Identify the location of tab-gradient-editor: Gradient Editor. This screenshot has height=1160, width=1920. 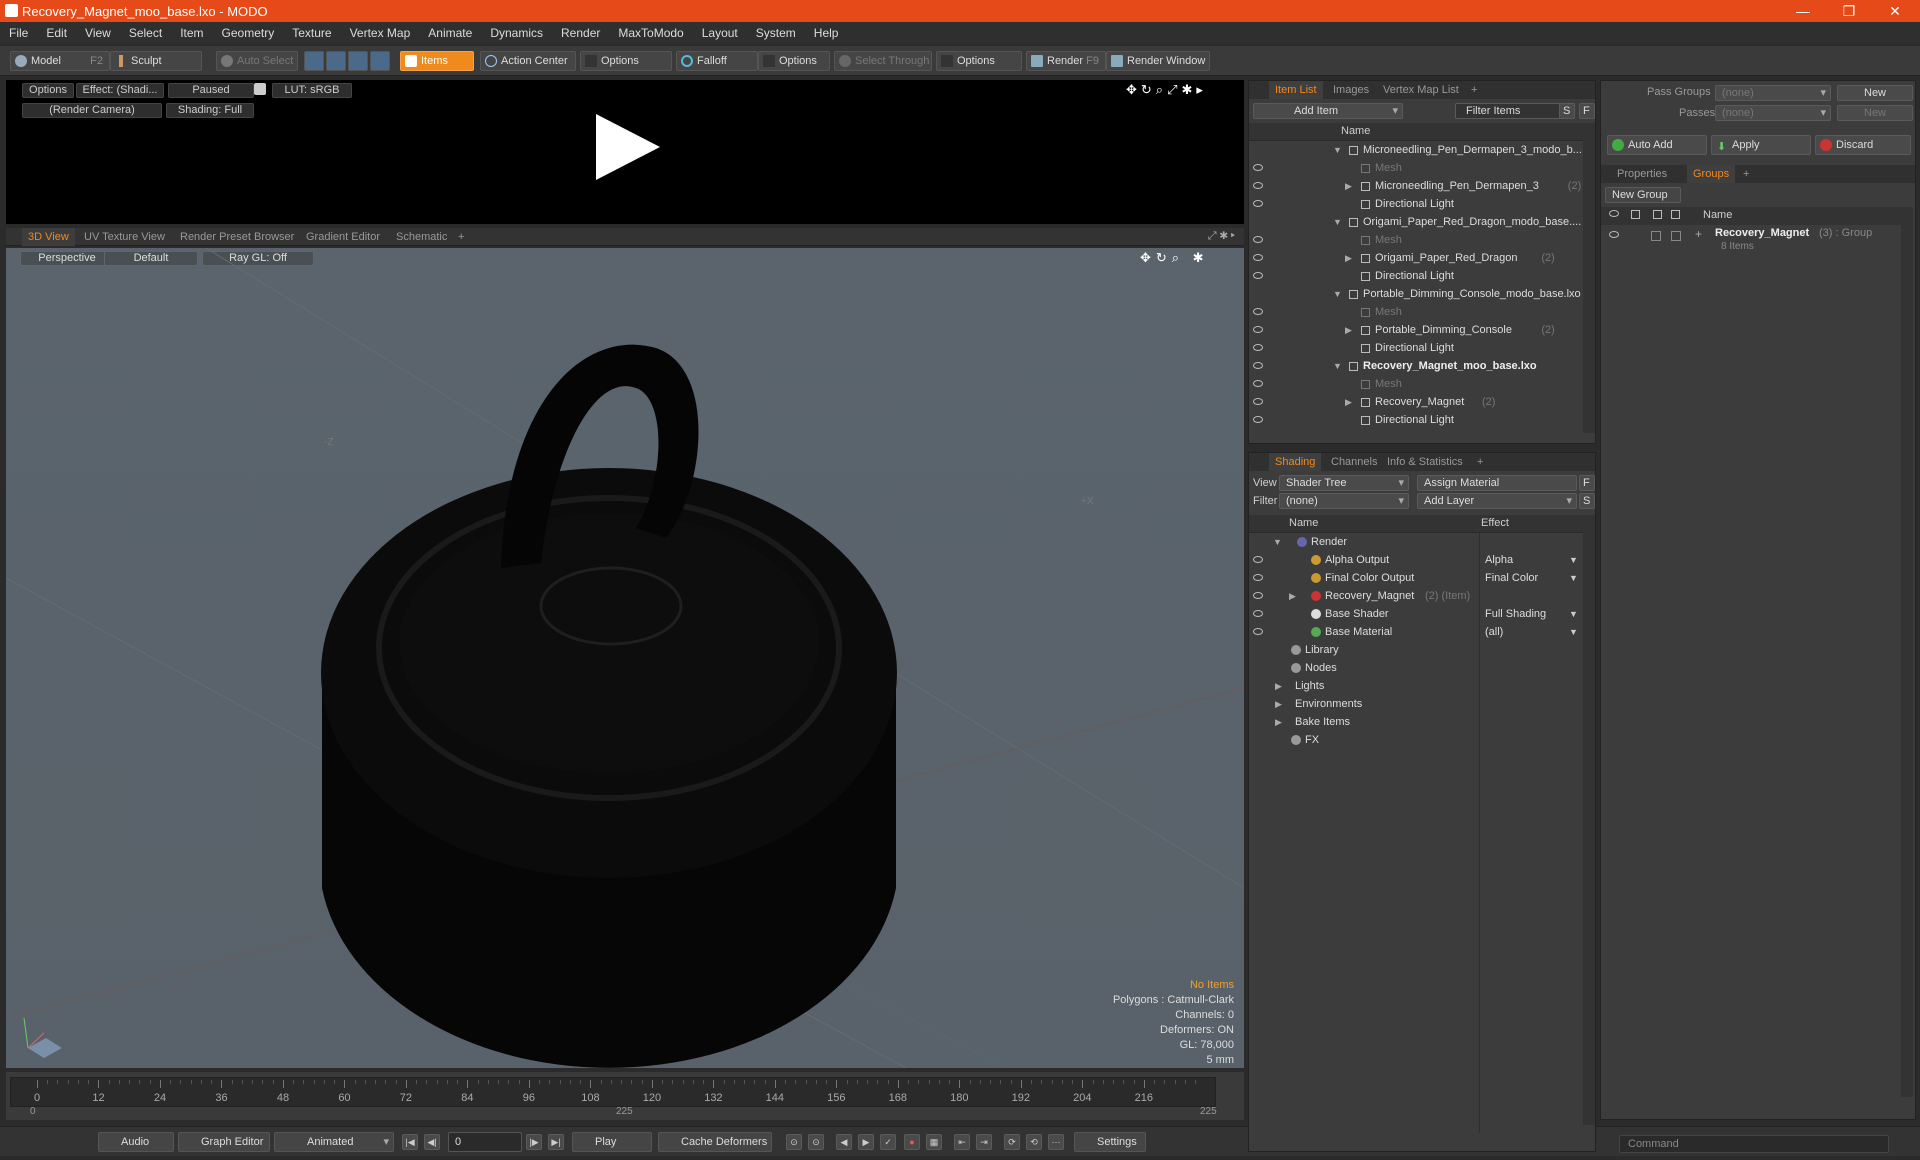
(343, 237).